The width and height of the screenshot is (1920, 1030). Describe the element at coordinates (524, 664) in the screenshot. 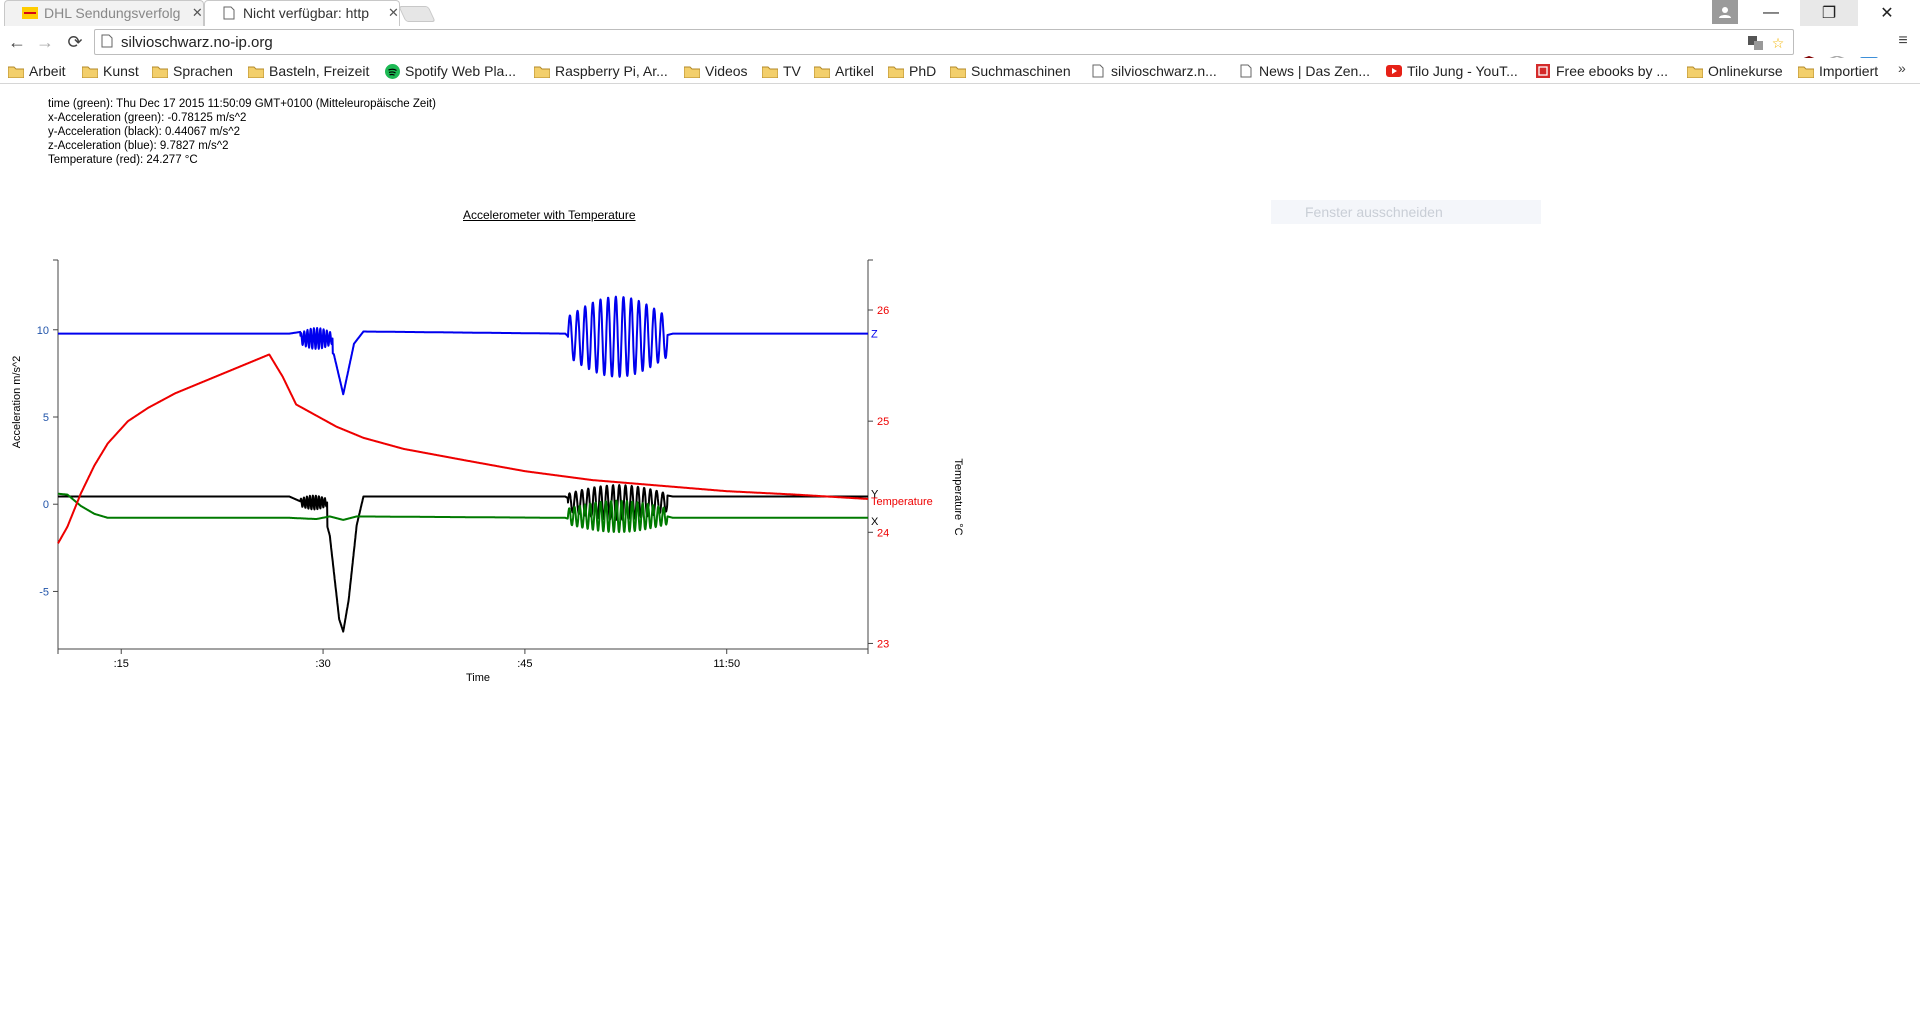

I see `x-tick-label: :45` at that location.